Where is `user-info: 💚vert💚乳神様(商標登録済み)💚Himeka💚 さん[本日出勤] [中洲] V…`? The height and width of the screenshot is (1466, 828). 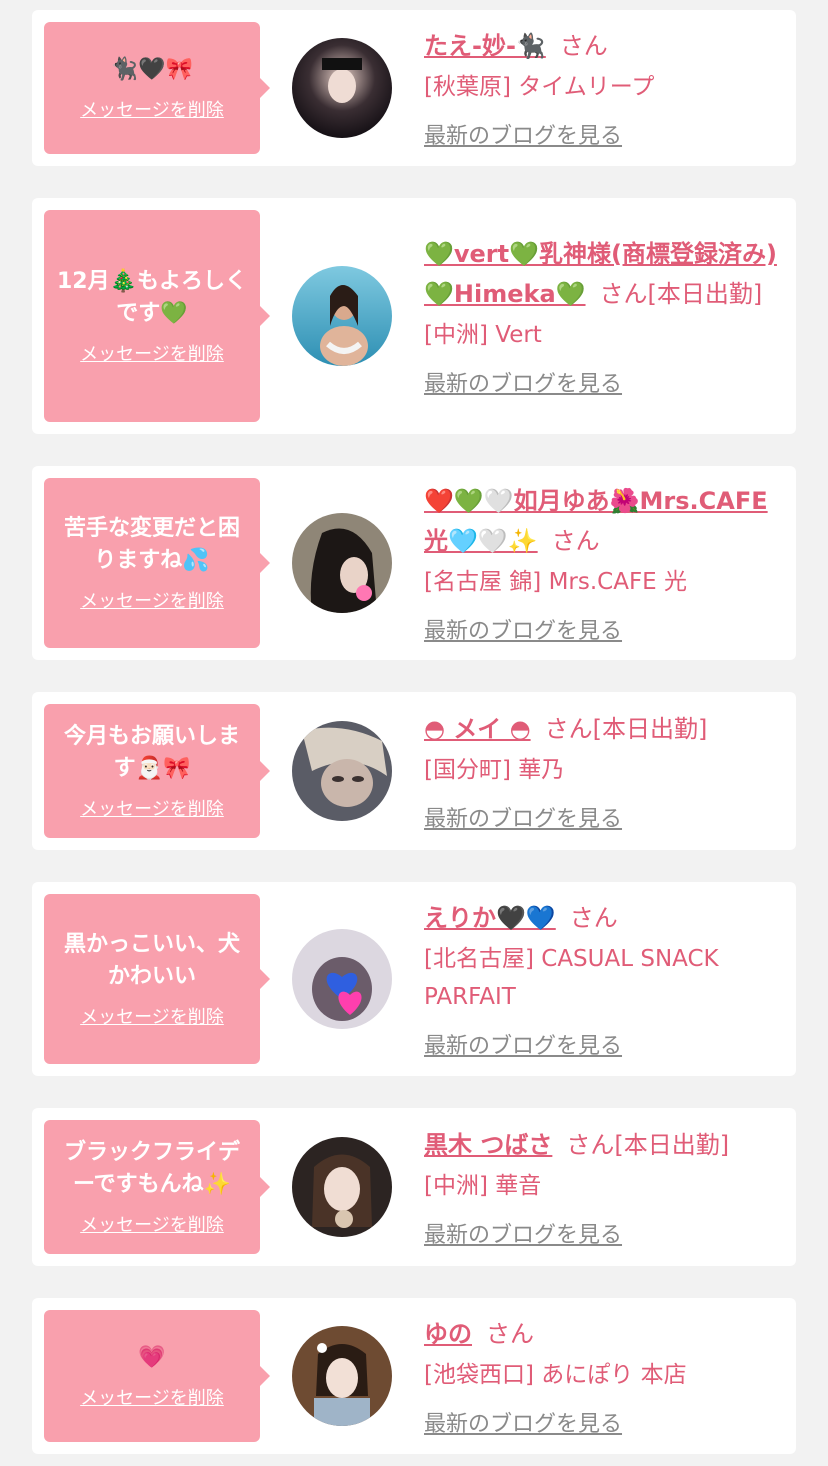 user-info: 💚vert💚乳神様(商標登録済み)💚Himeka💚 さん[本日出勤] [中洲] V… is located at coordinates (610, 316).